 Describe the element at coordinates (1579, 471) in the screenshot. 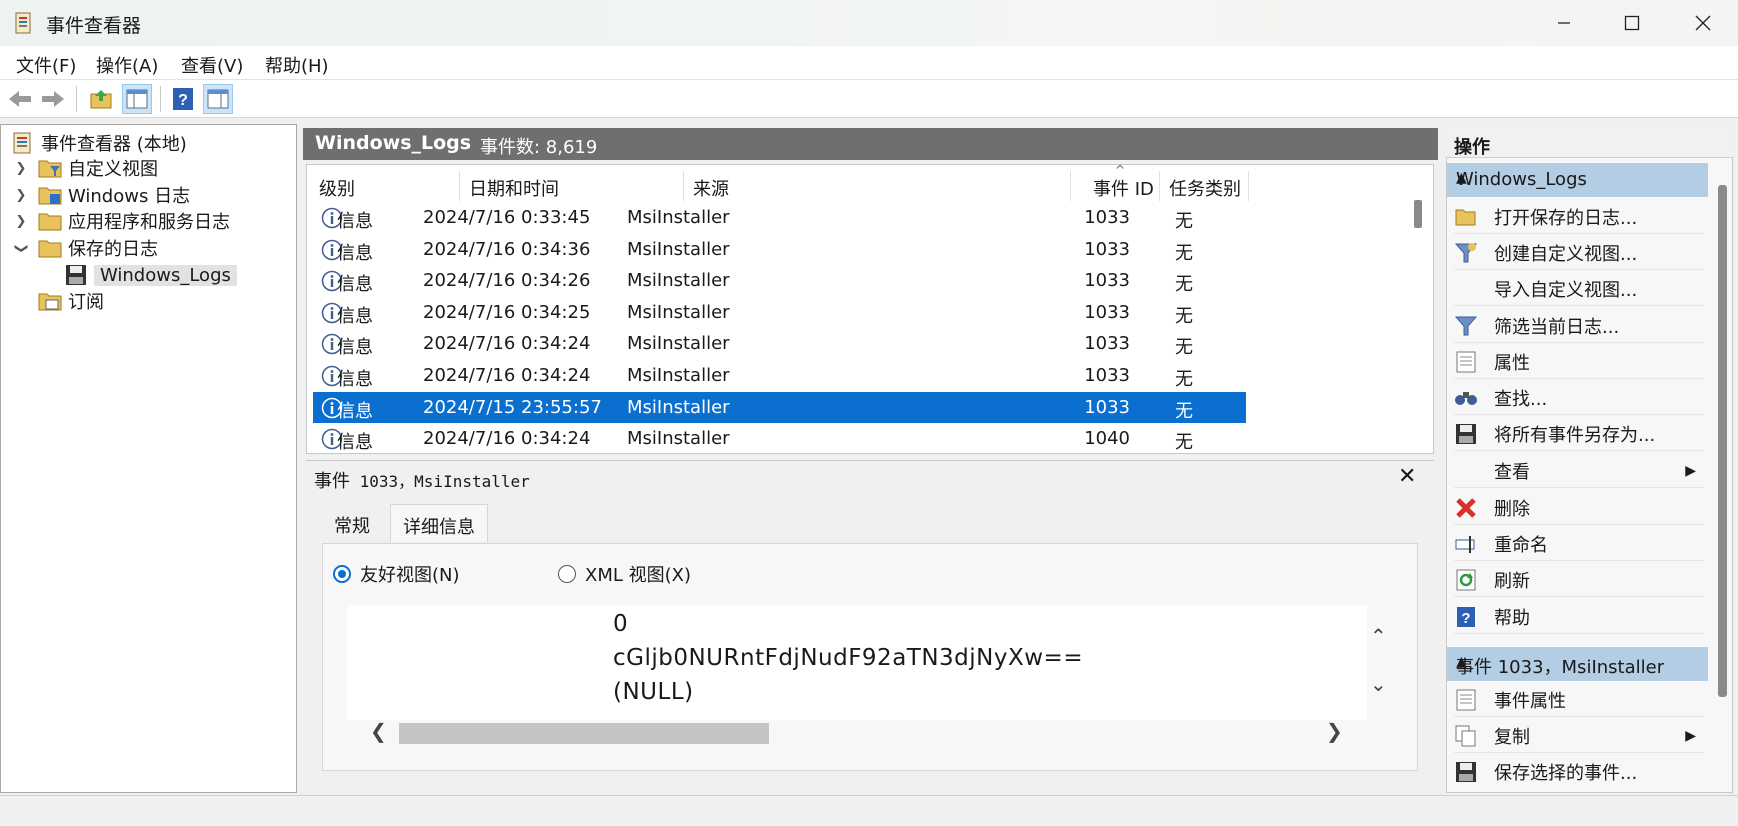

I see `action-view: 查看 ▶` at that location.